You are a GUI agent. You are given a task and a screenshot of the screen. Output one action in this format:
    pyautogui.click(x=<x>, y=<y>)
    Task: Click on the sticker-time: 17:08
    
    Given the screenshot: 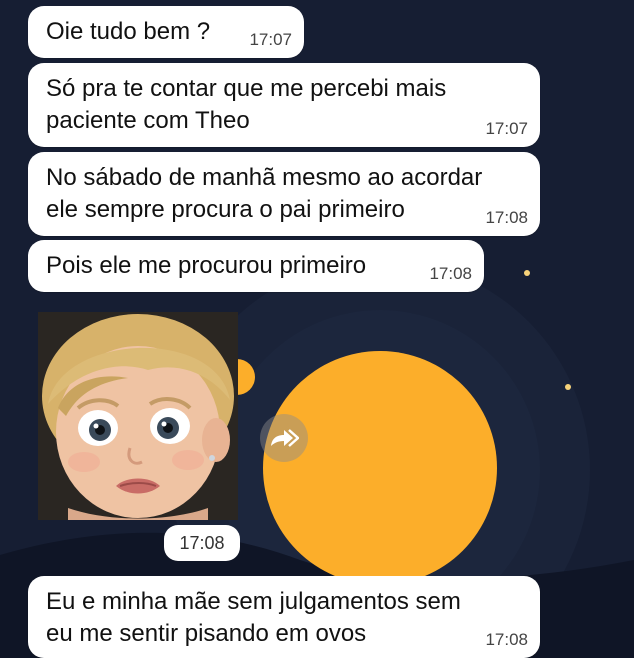 What is the action you would take?
    pyautogui.click(x=202, y=543)
    